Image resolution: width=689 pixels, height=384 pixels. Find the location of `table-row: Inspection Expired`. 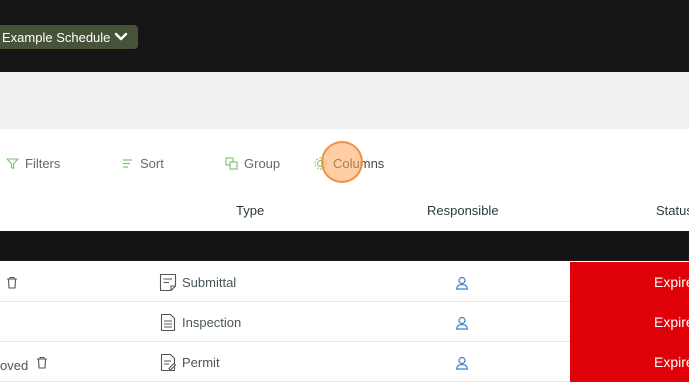

table-row: Inspection Expired is located at coordinates (344, 322).